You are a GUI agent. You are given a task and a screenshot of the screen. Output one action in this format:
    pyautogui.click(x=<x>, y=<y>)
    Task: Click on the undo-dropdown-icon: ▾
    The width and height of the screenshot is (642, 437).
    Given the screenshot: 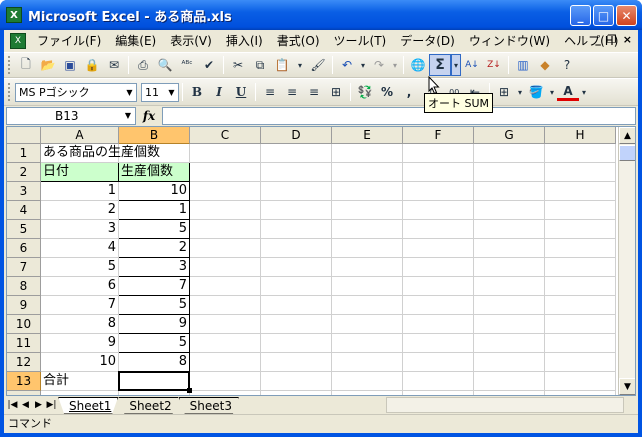 What is the action you would take?
    pyautogui.click(x=363, y=65)
    